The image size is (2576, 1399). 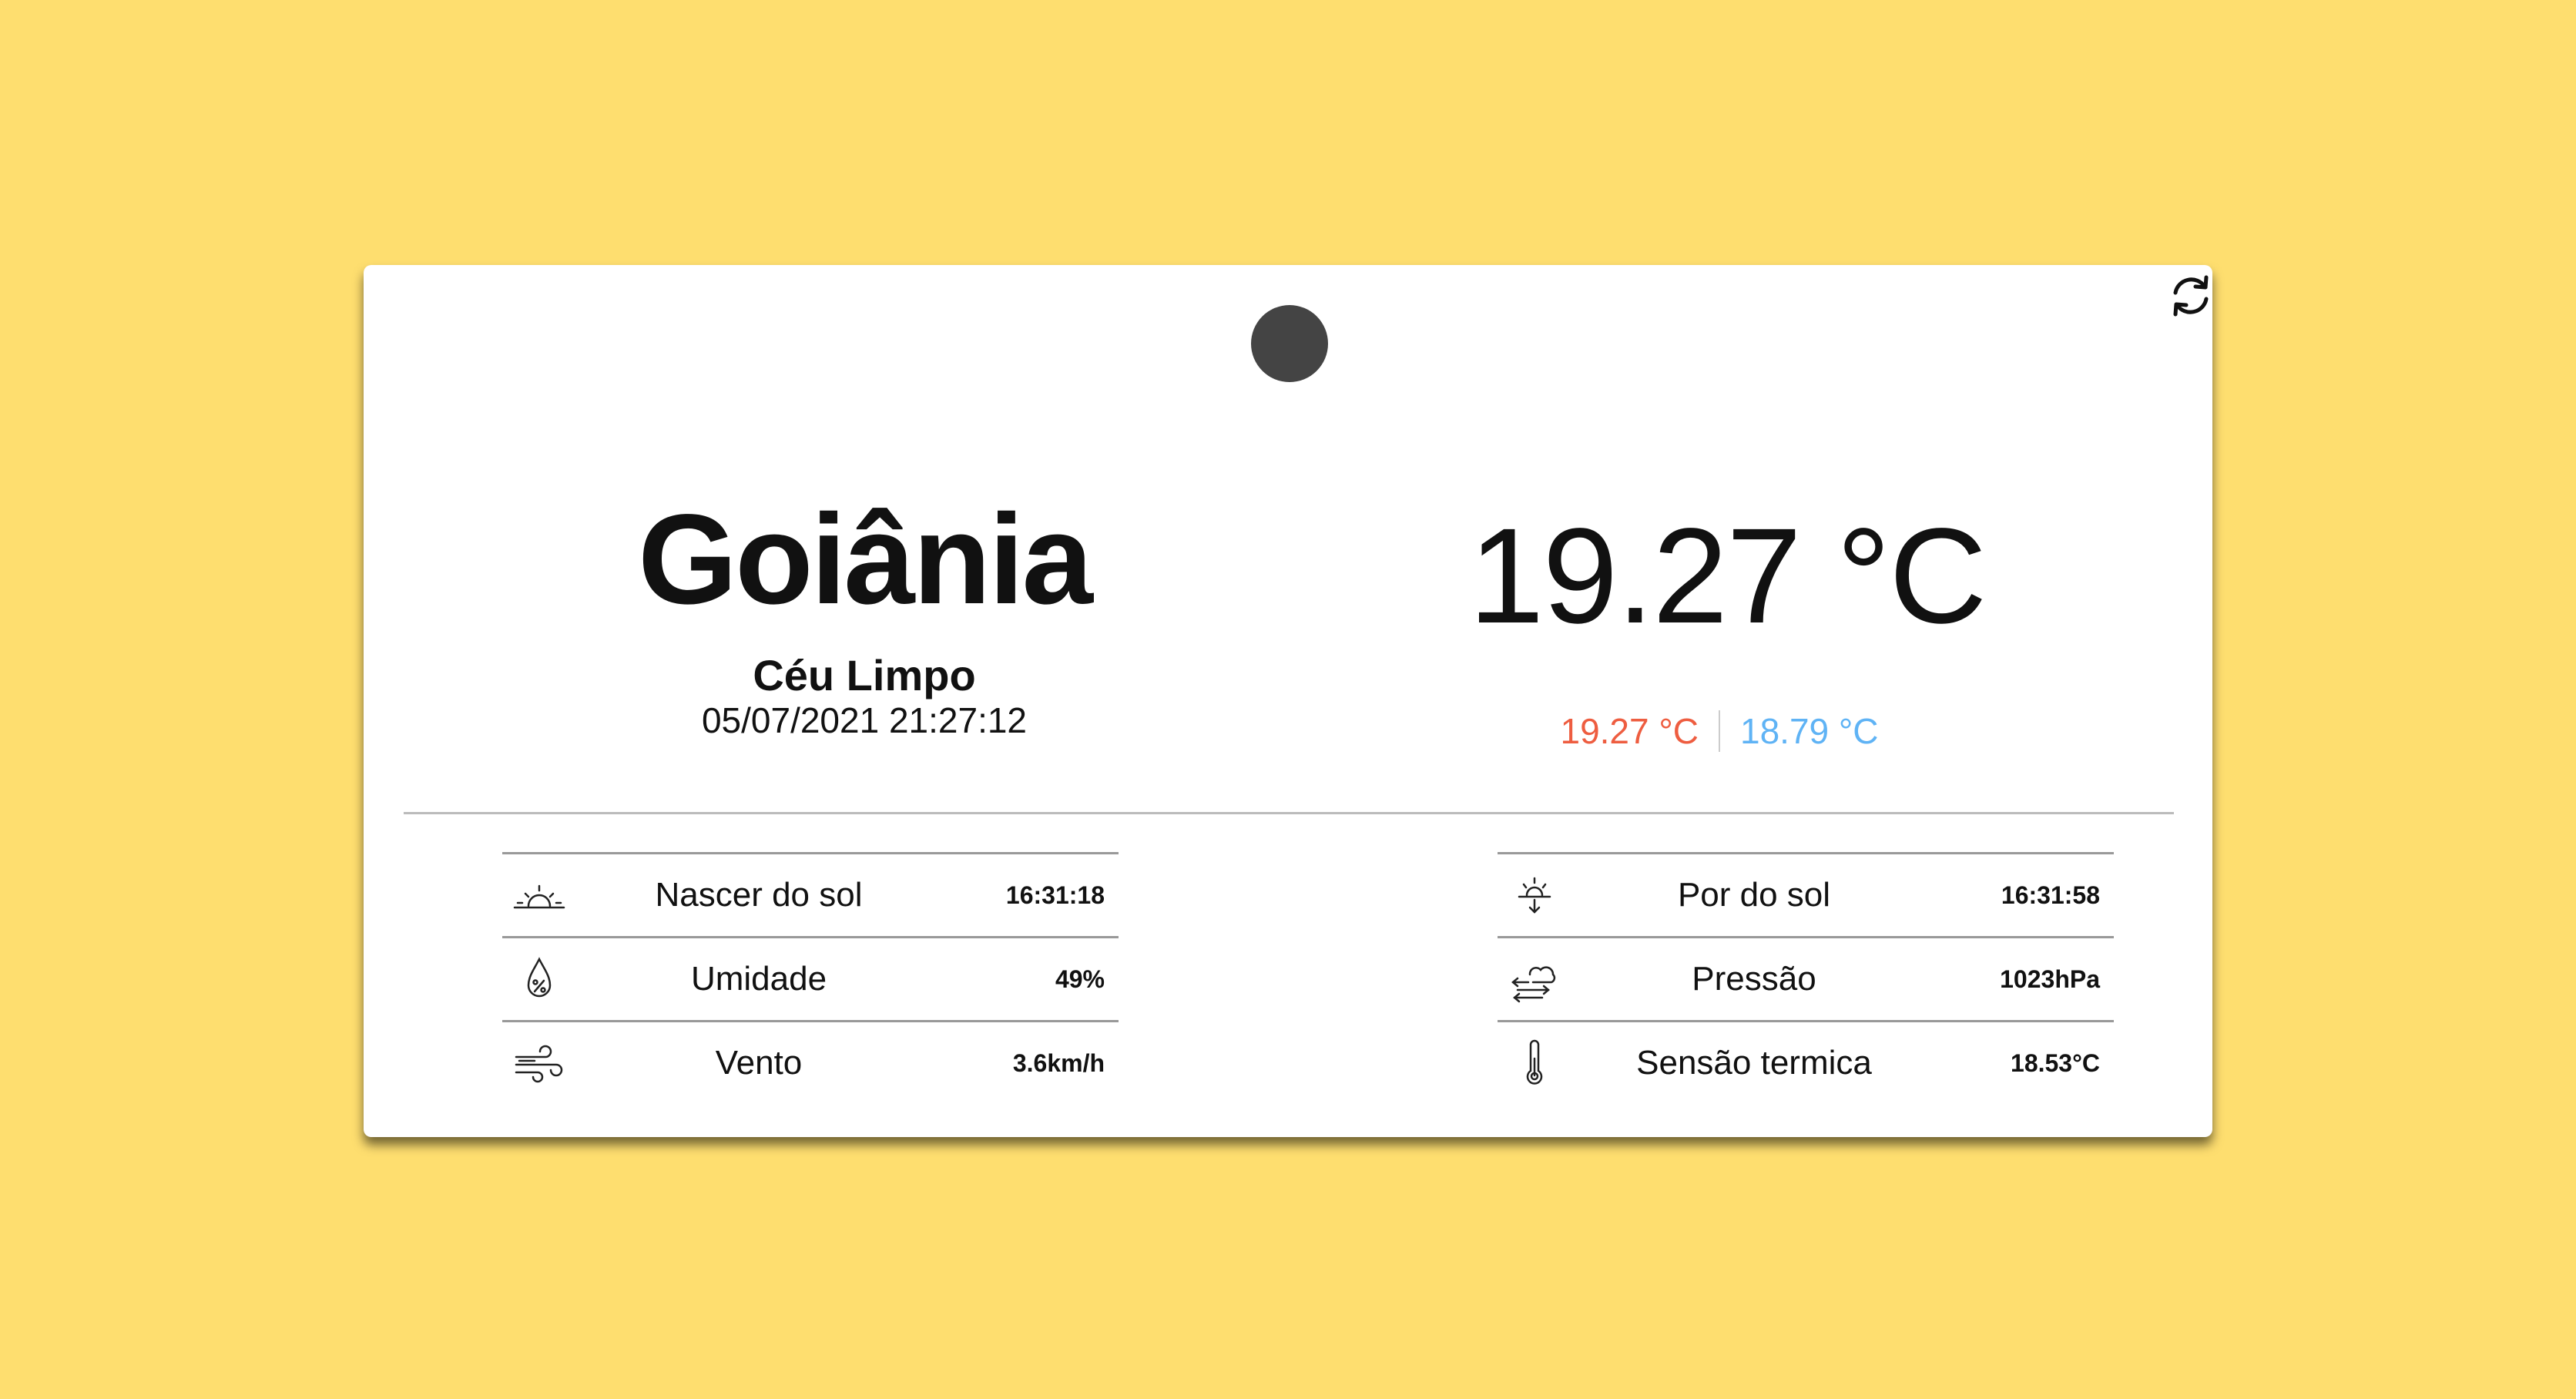 I want to click on divider, so click(x=1289, y=813).